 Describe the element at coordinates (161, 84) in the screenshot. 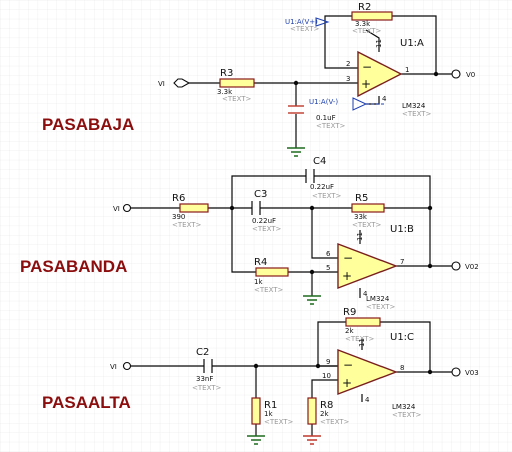

I see `vi-label-a: VI` at that location.